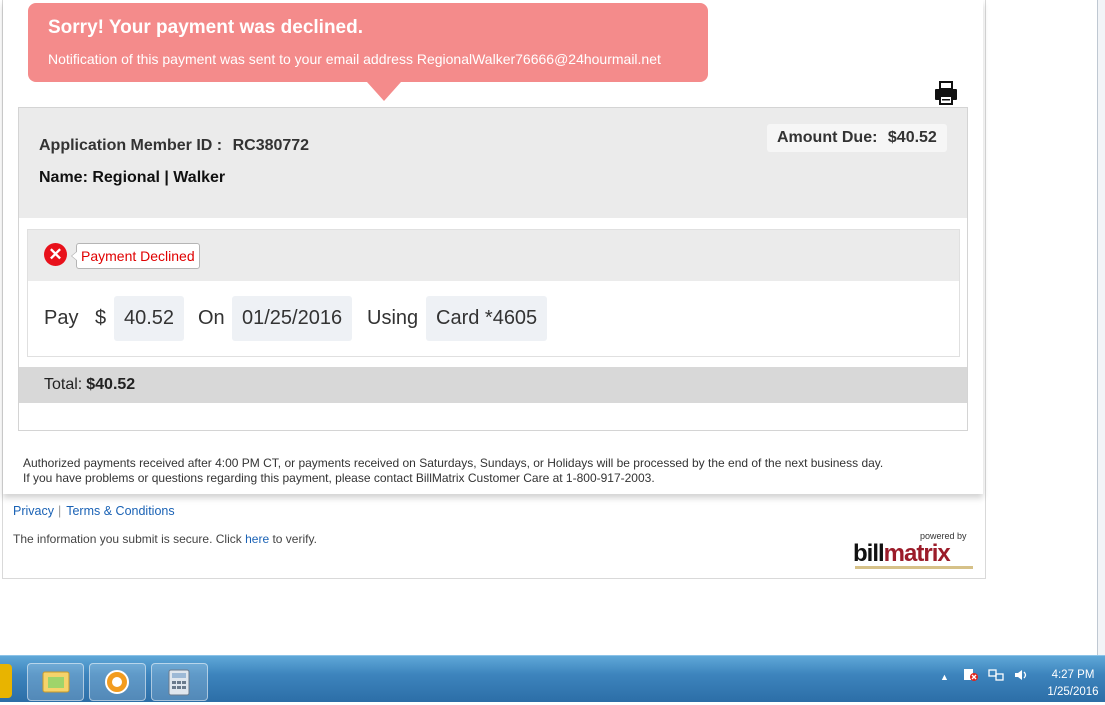 Image resolution: width=1105 pixels, height=705 pixels. I want to click on amount-due-label: Amount Due:, so click(827, 137).